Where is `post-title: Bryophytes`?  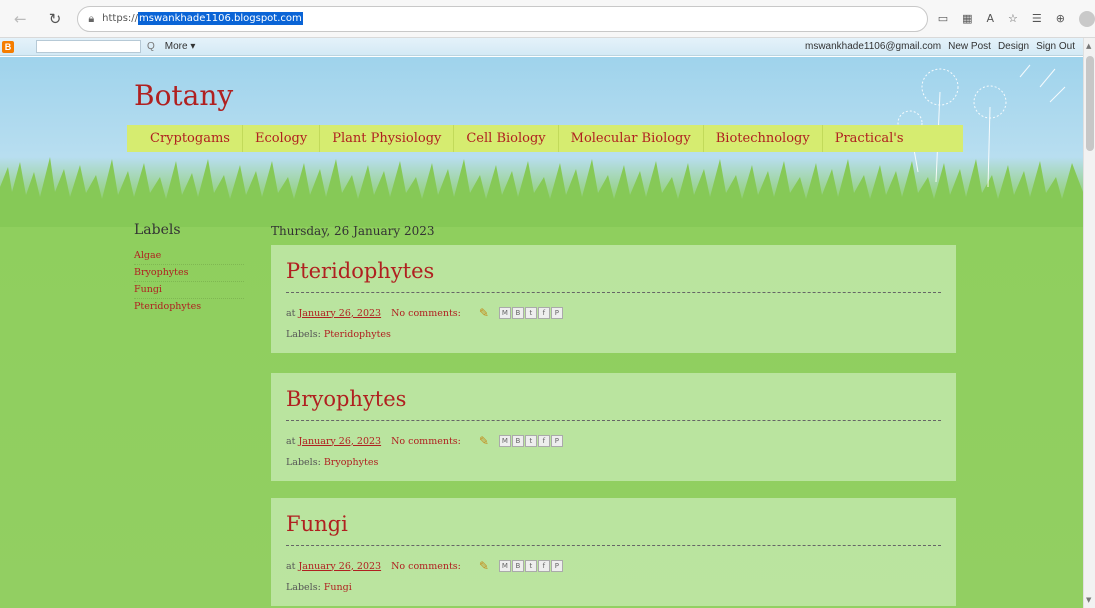 post-title: Bryophytes is located at coordinates (346, 399).